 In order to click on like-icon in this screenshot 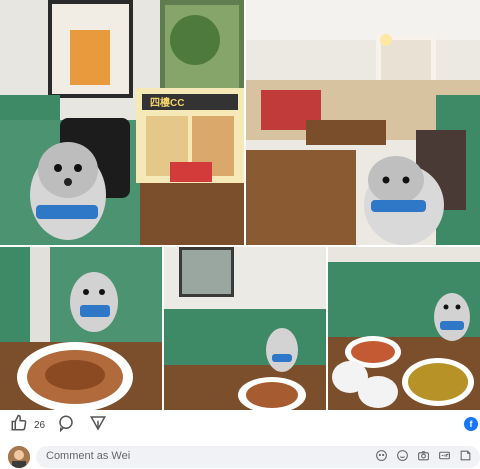, I will do `click(19, 425)`.